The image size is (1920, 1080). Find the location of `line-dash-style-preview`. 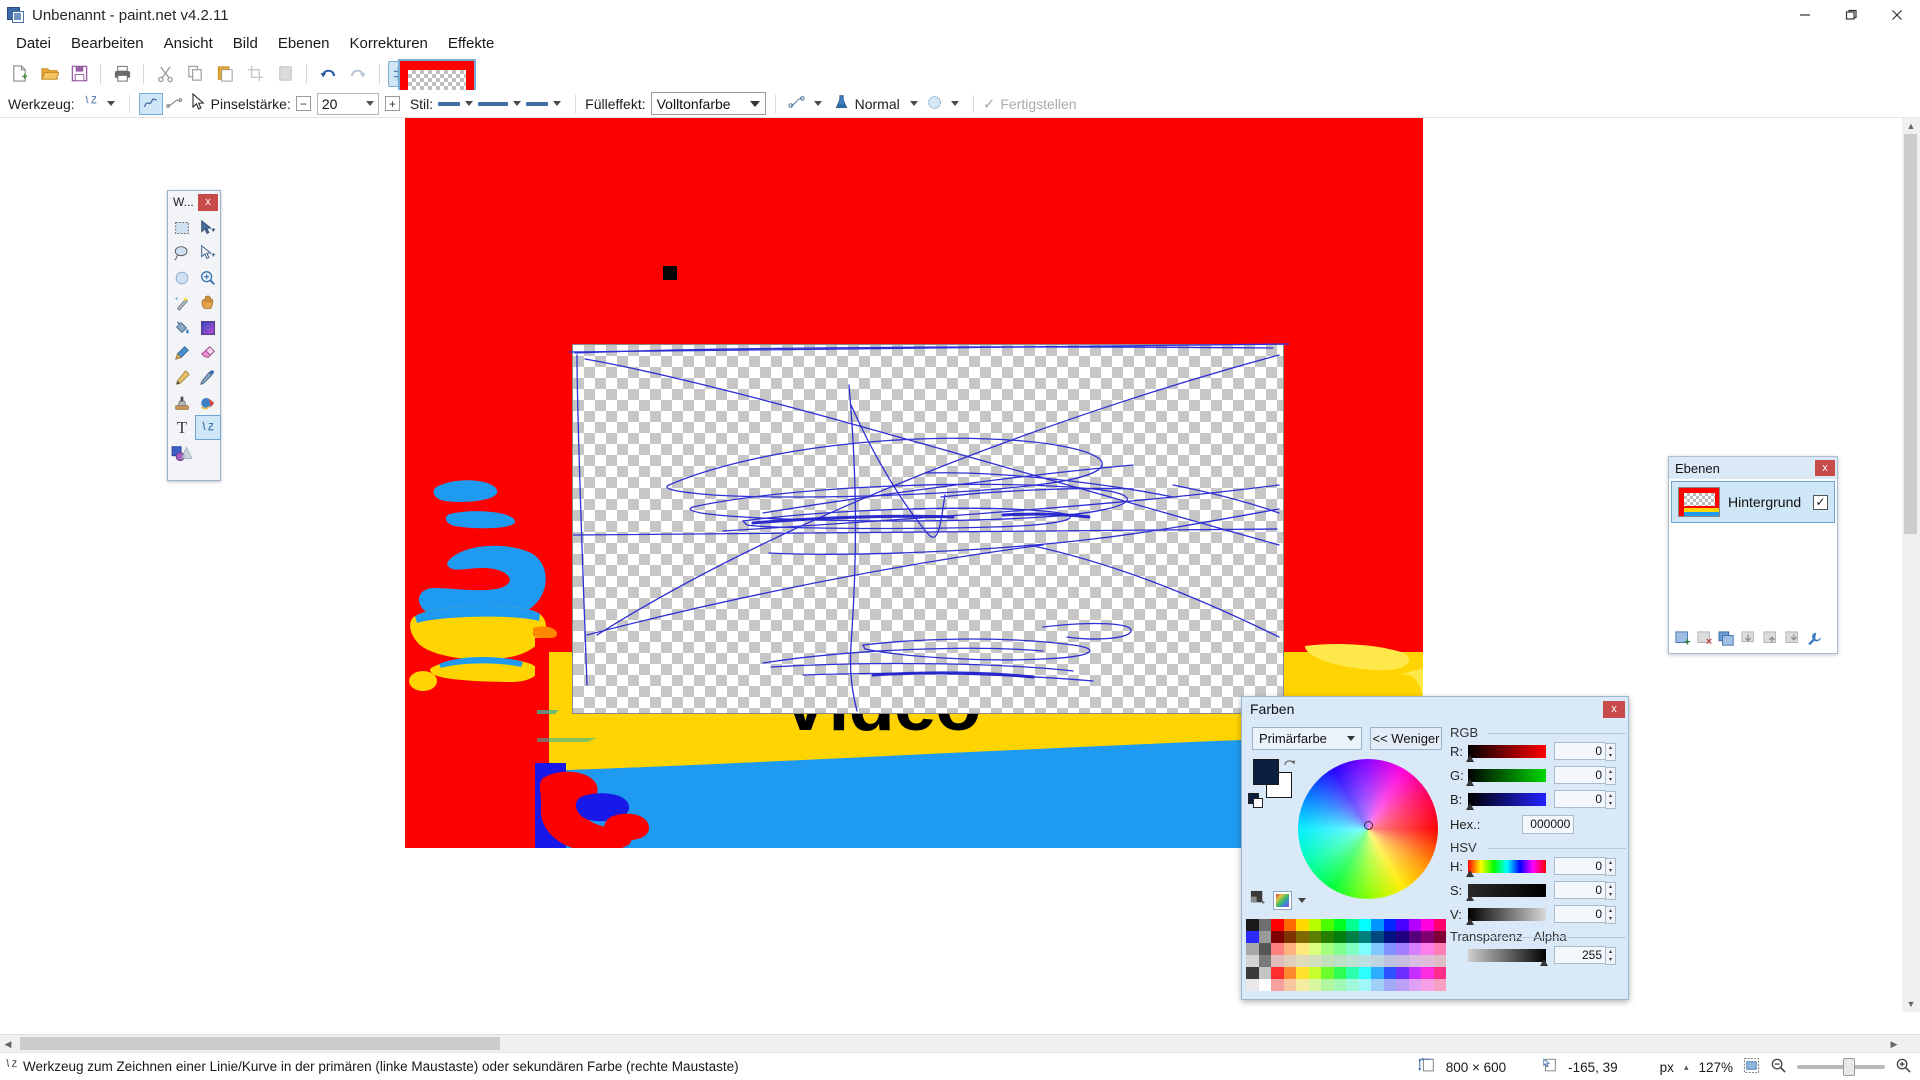

line-dash-style-preview is located at coordinates (493, 103).